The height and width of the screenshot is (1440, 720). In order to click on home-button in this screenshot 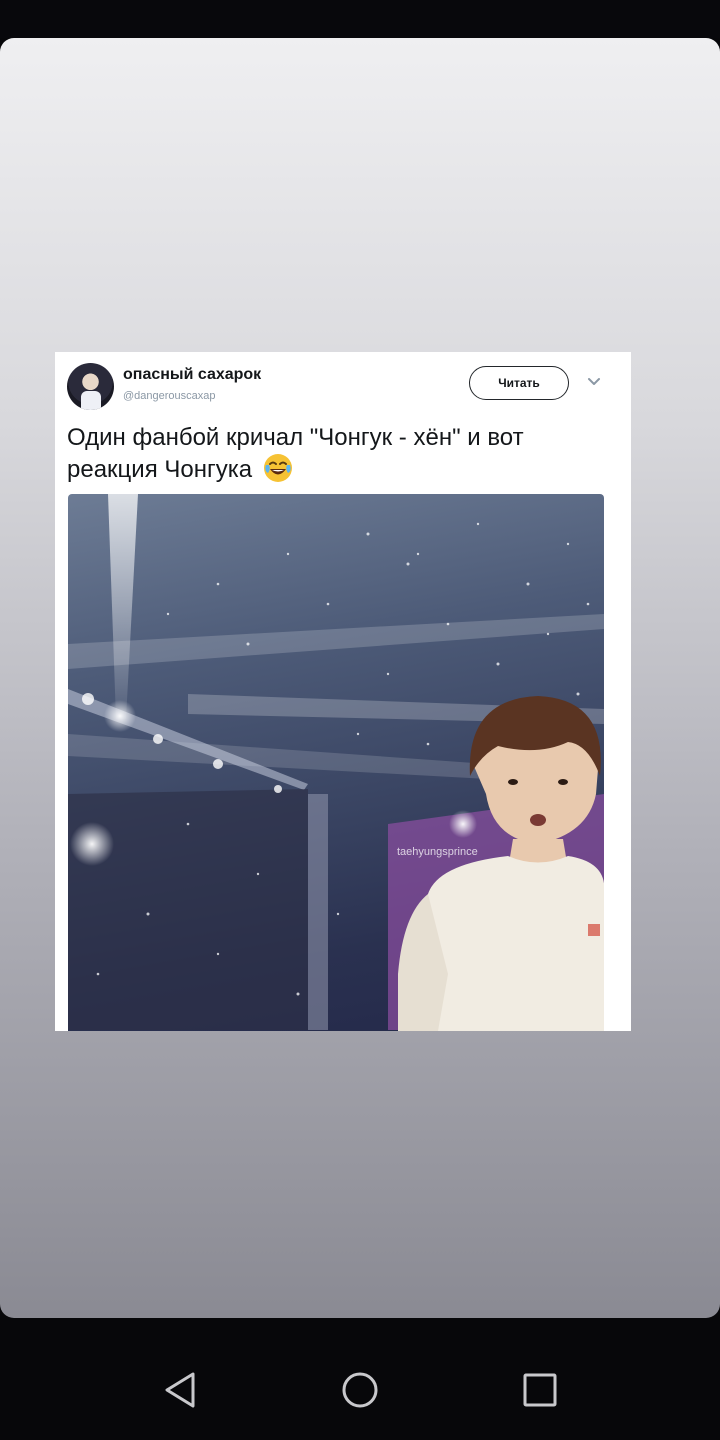, I will do `click(360, 1390)`.